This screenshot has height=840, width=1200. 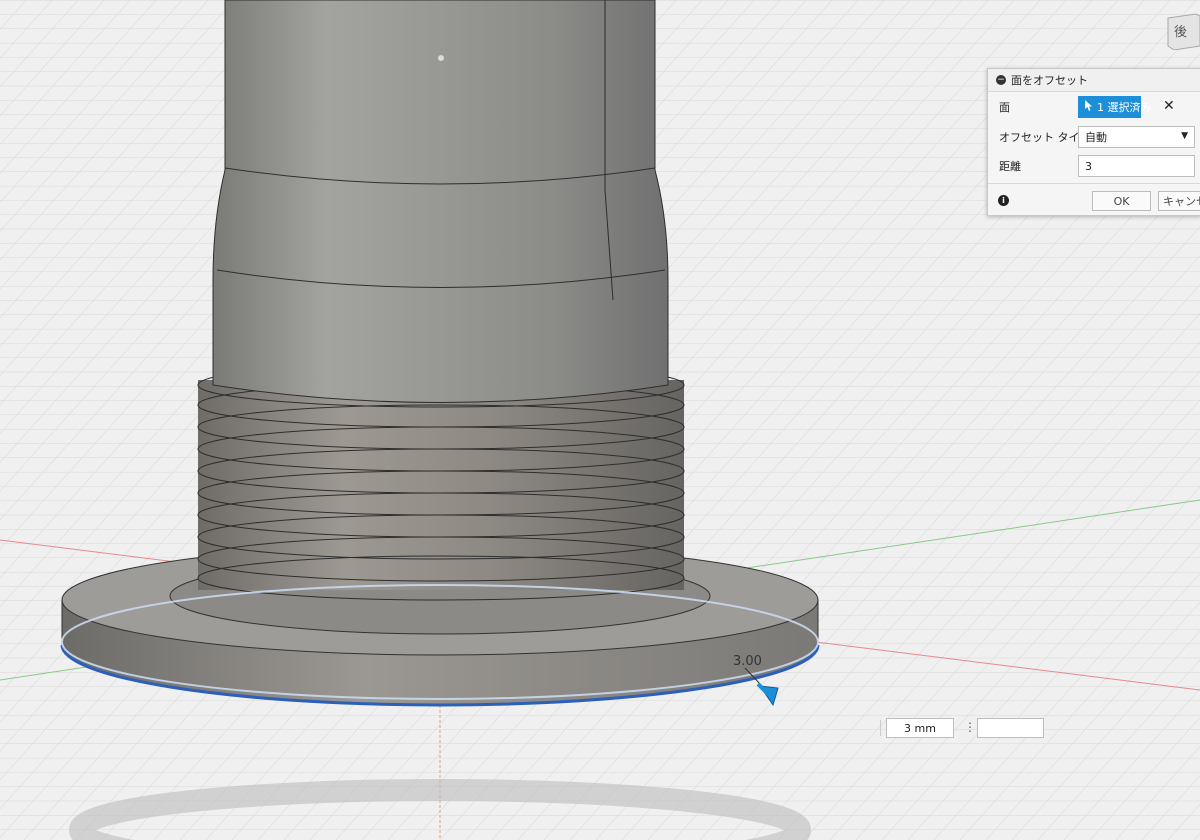 I want to click on face-selection-button: 1 選択済み, so click(x=1115, y=107).